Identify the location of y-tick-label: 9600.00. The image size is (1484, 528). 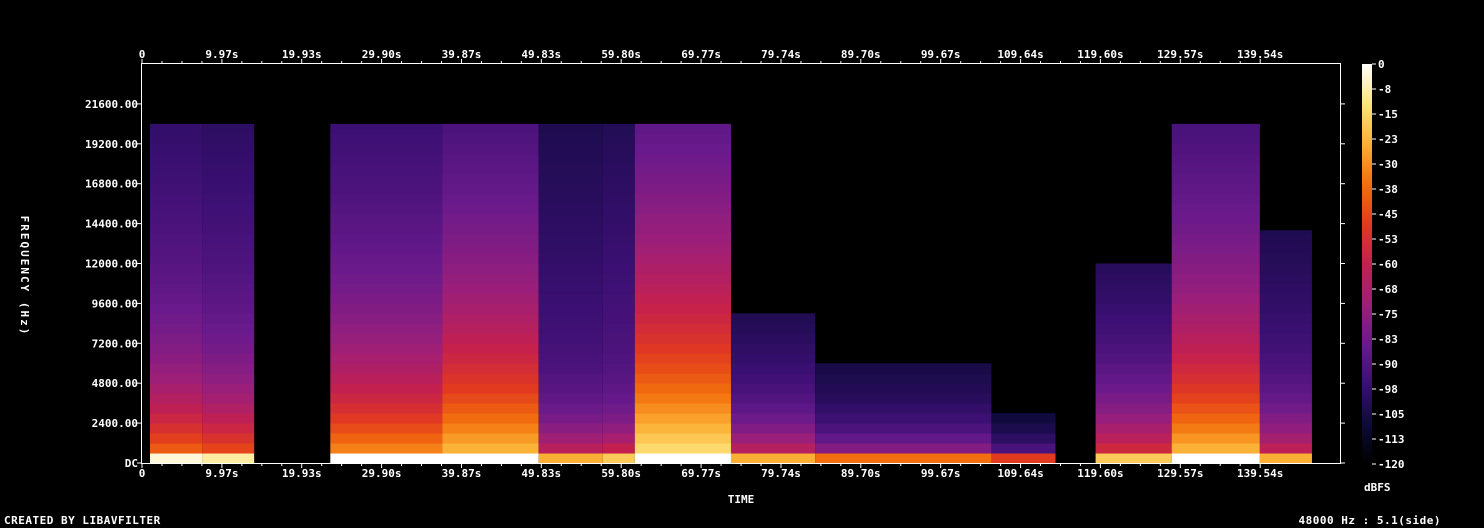
(115, 303).